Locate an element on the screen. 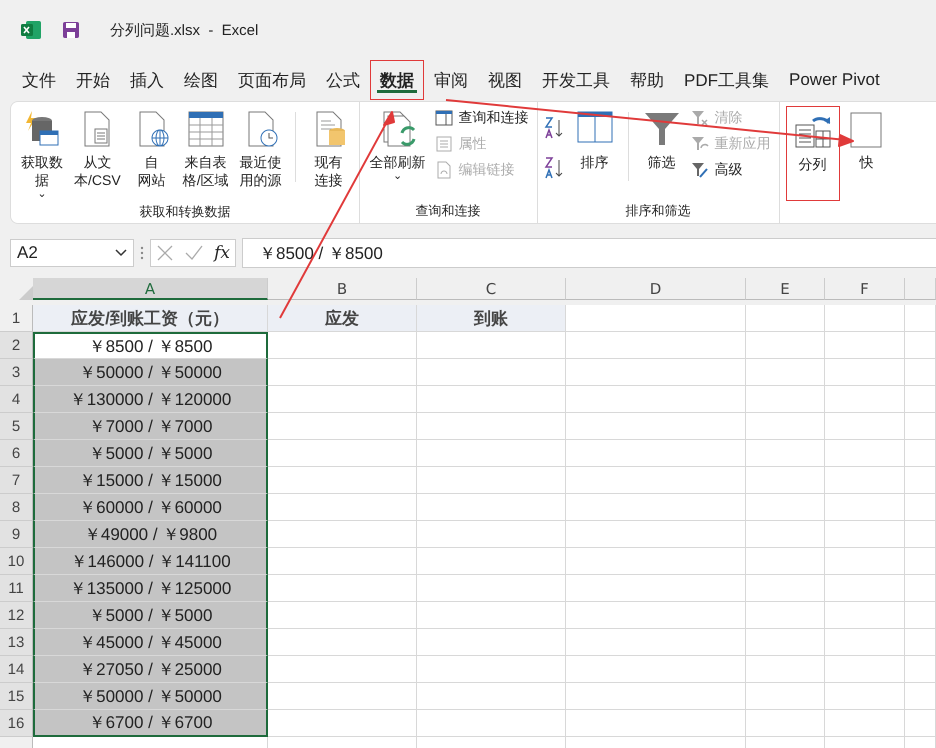  ribbon-tab: 数据 is located at coordinates (397, 80).